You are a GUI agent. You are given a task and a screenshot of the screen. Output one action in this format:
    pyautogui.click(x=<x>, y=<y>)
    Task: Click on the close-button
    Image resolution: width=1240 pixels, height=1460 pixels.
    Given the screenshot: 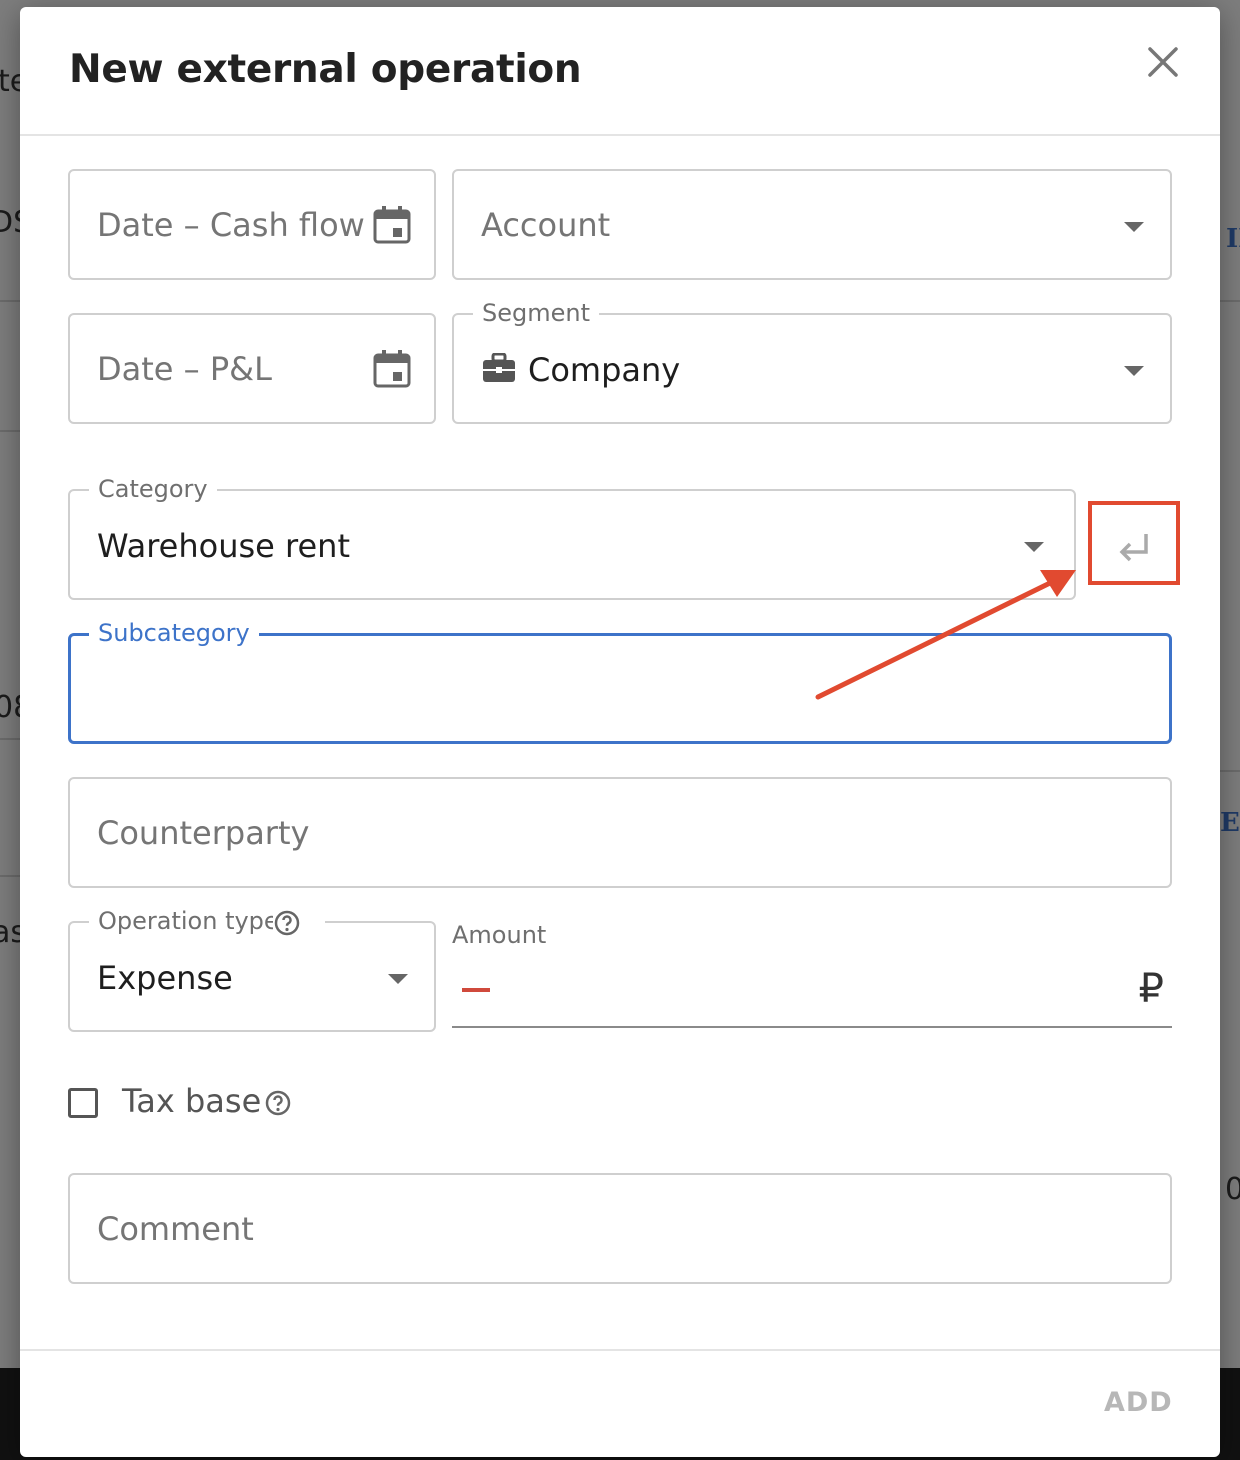 What is the action you would take?
    pyautogui.click(x=1163, y=62)
    